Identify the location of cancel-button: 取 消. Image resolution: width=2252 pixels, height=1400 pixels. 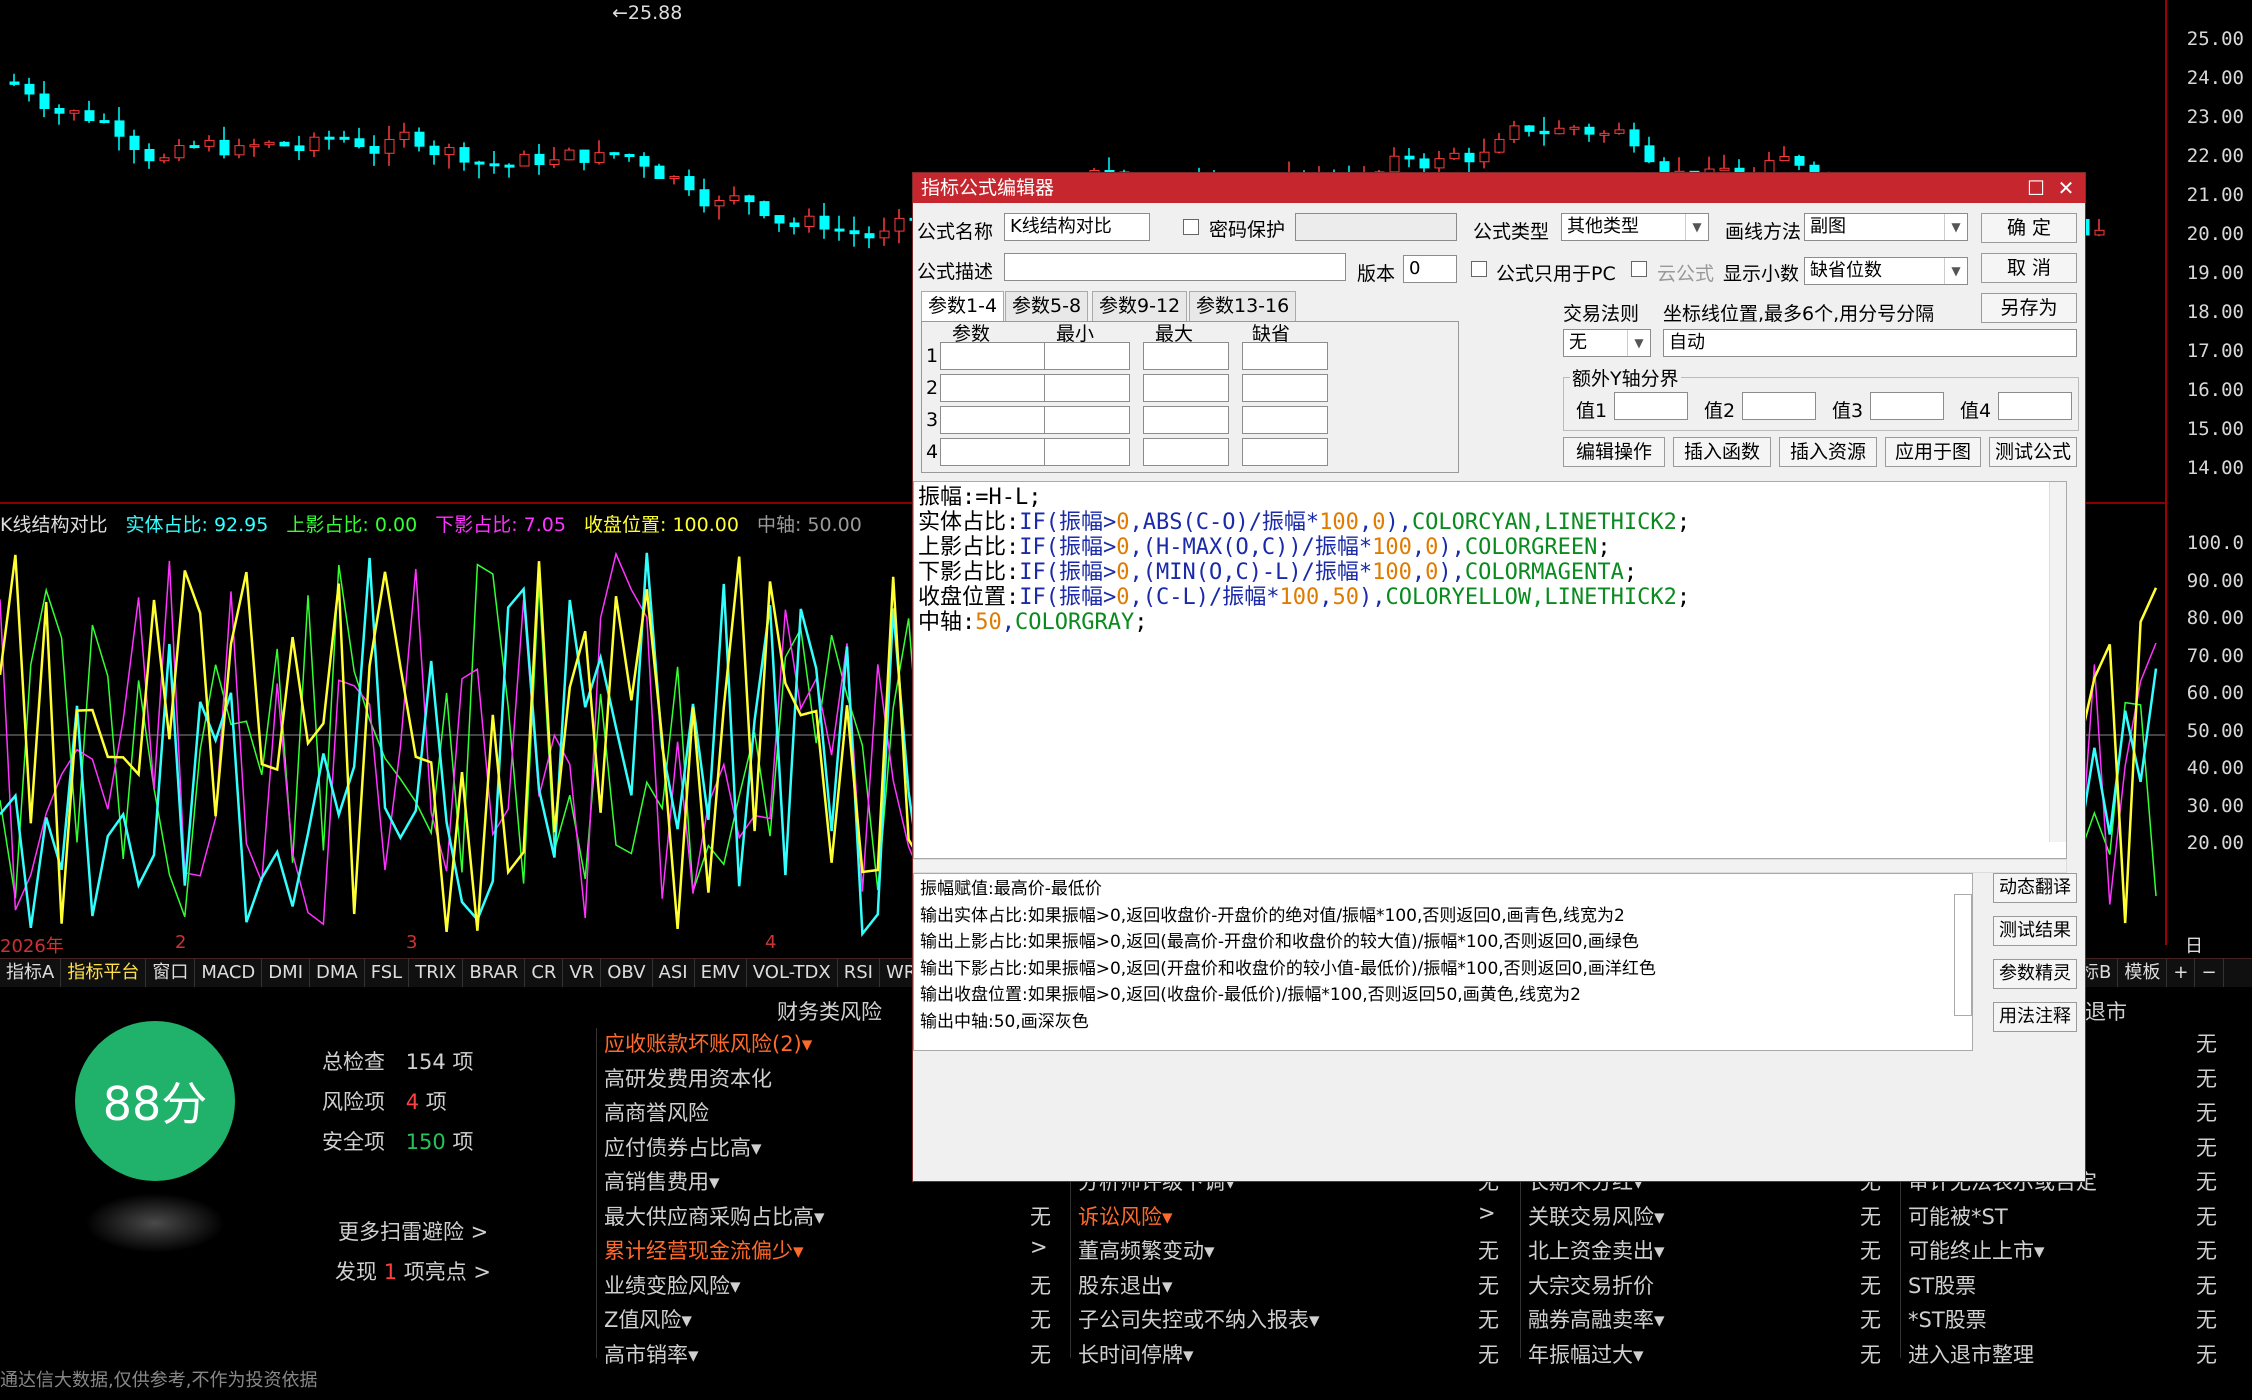
(2029, 268).